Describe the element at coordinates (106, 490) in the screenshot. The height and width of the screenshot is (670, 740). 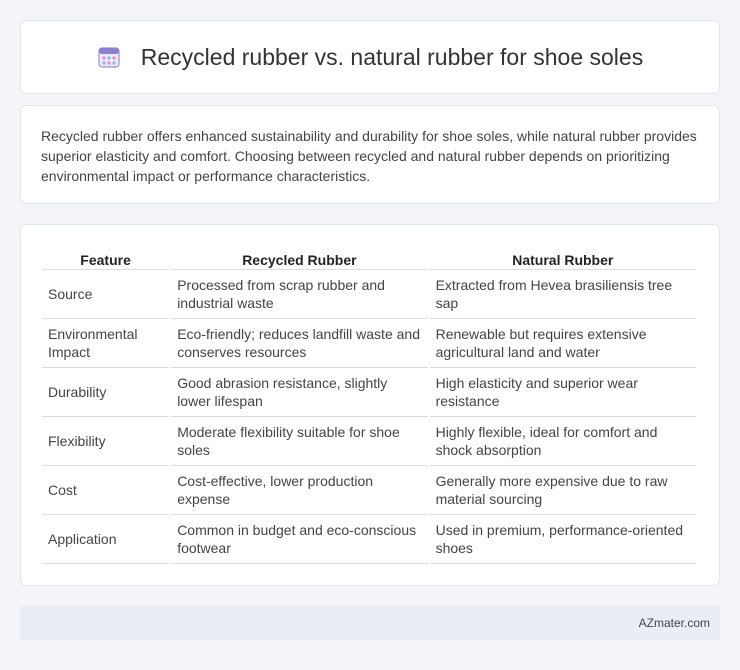
I see `feature-cell: Cost` at that location.